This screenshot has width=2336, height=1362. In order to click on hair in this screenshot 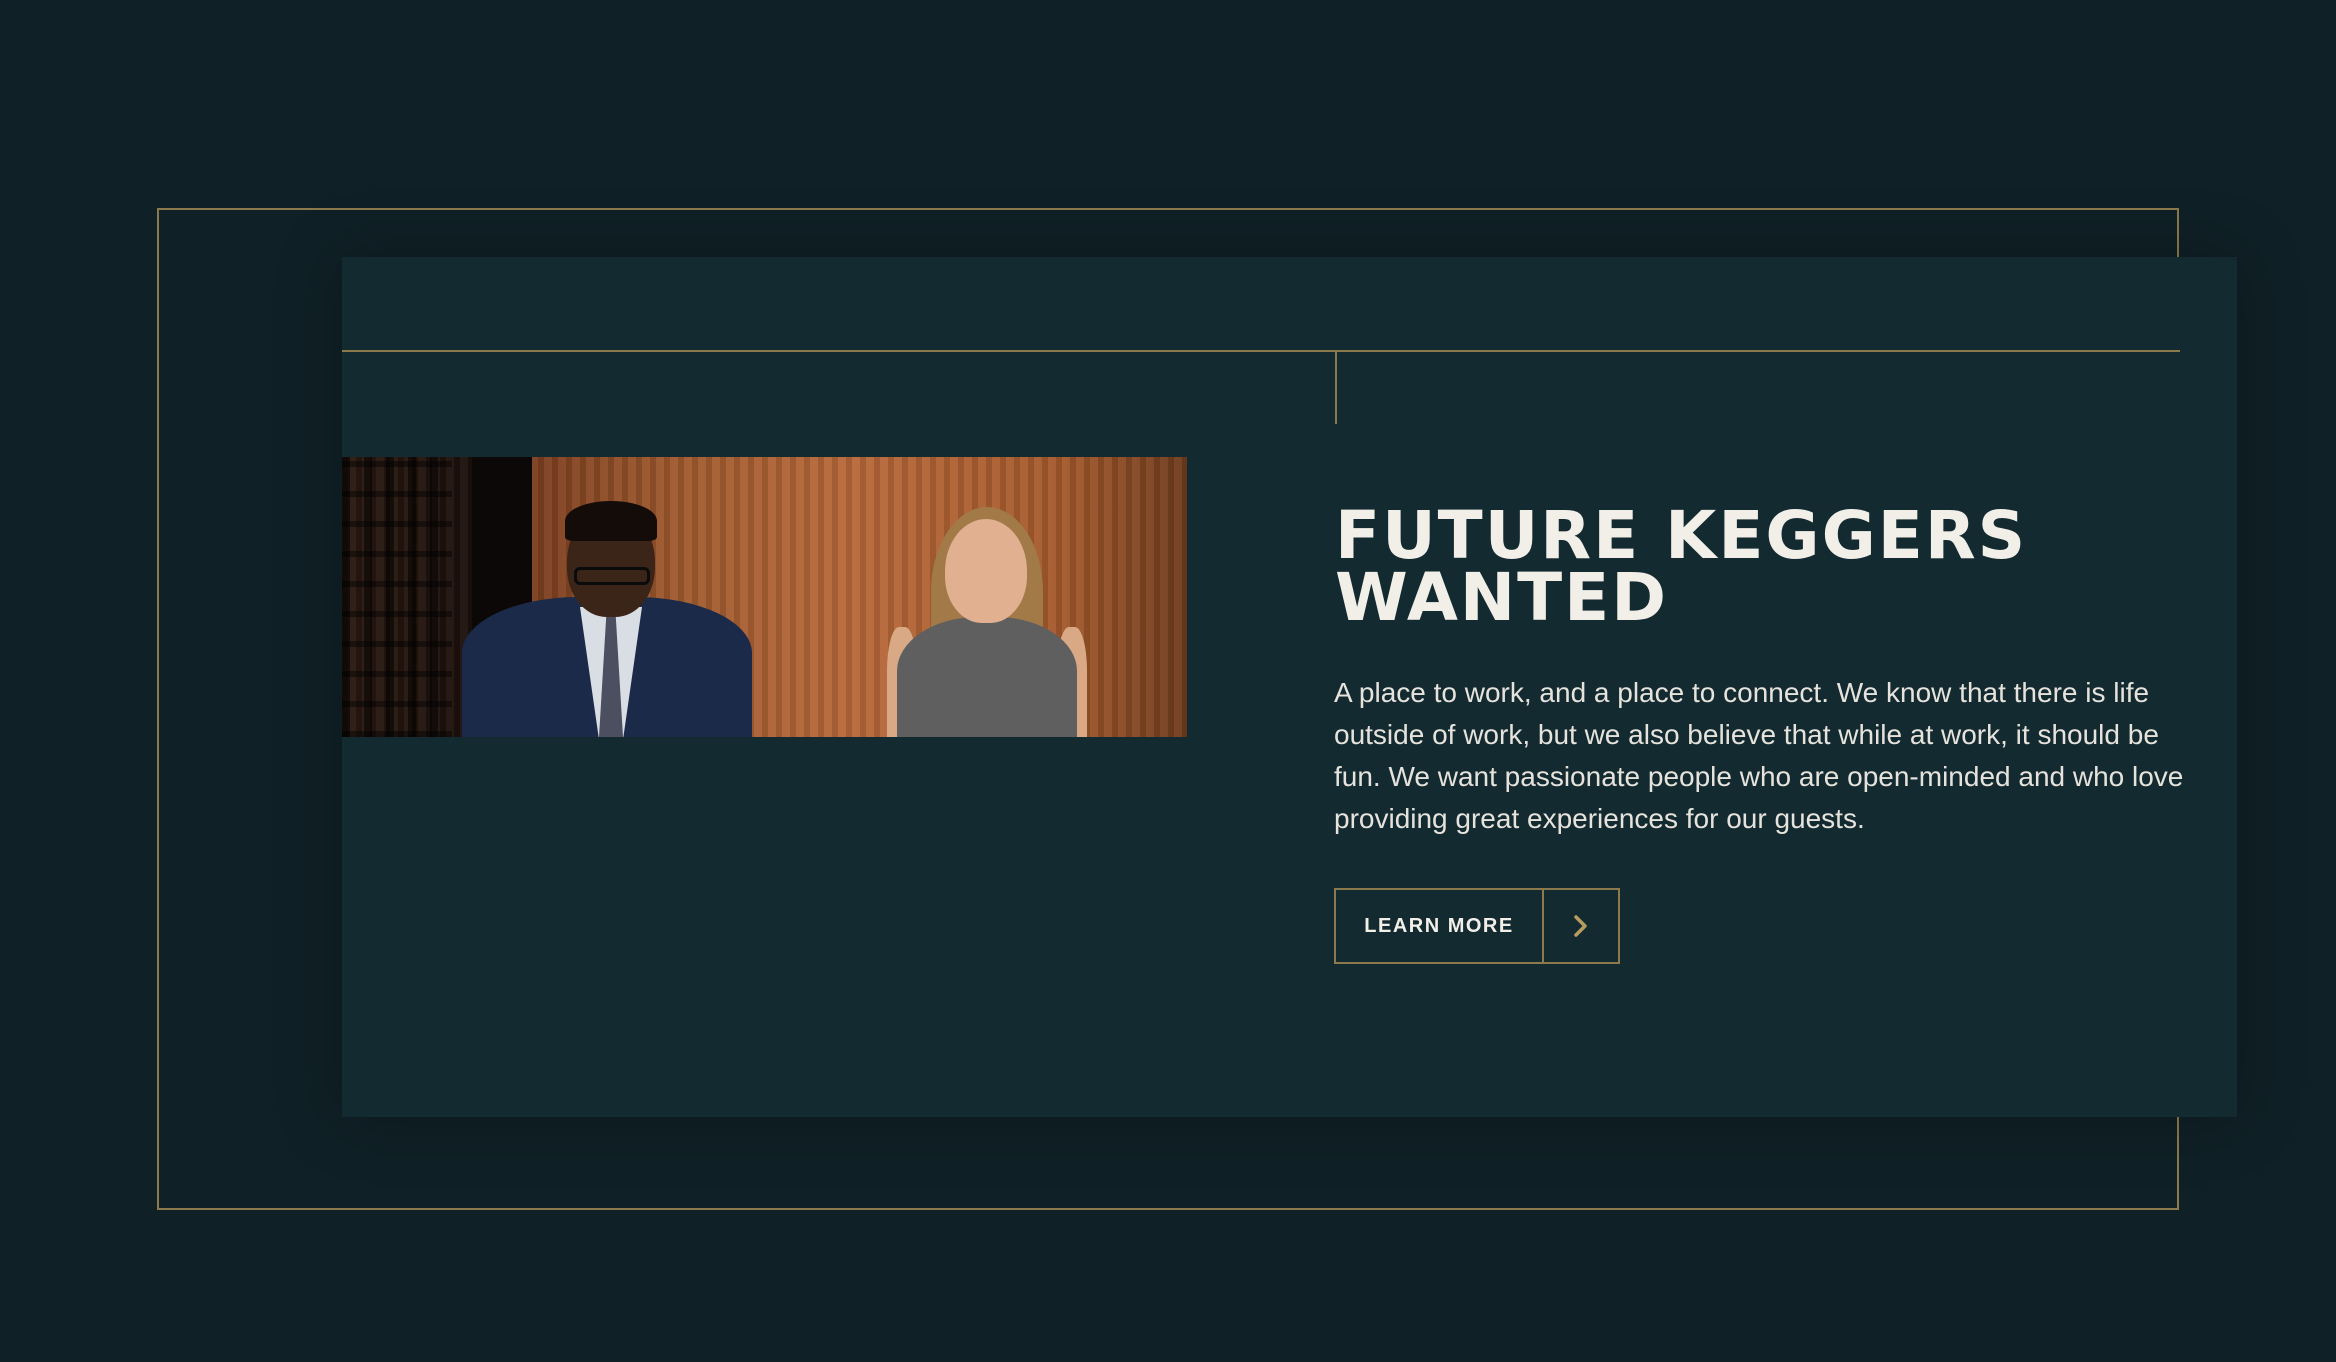, I will do `click(611, 521)`.